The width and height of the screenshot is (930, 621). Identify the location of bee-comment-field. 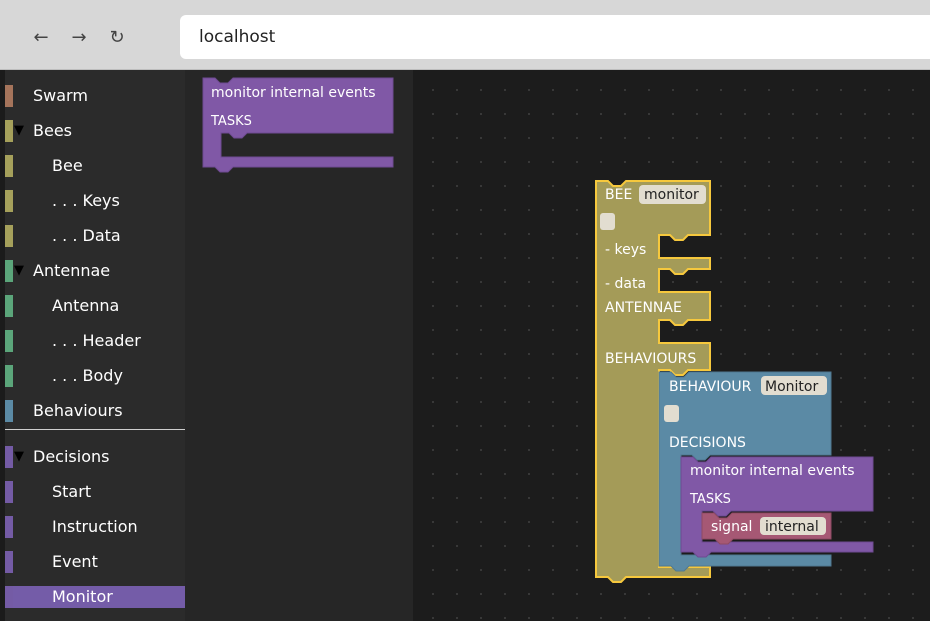
(607, 221).